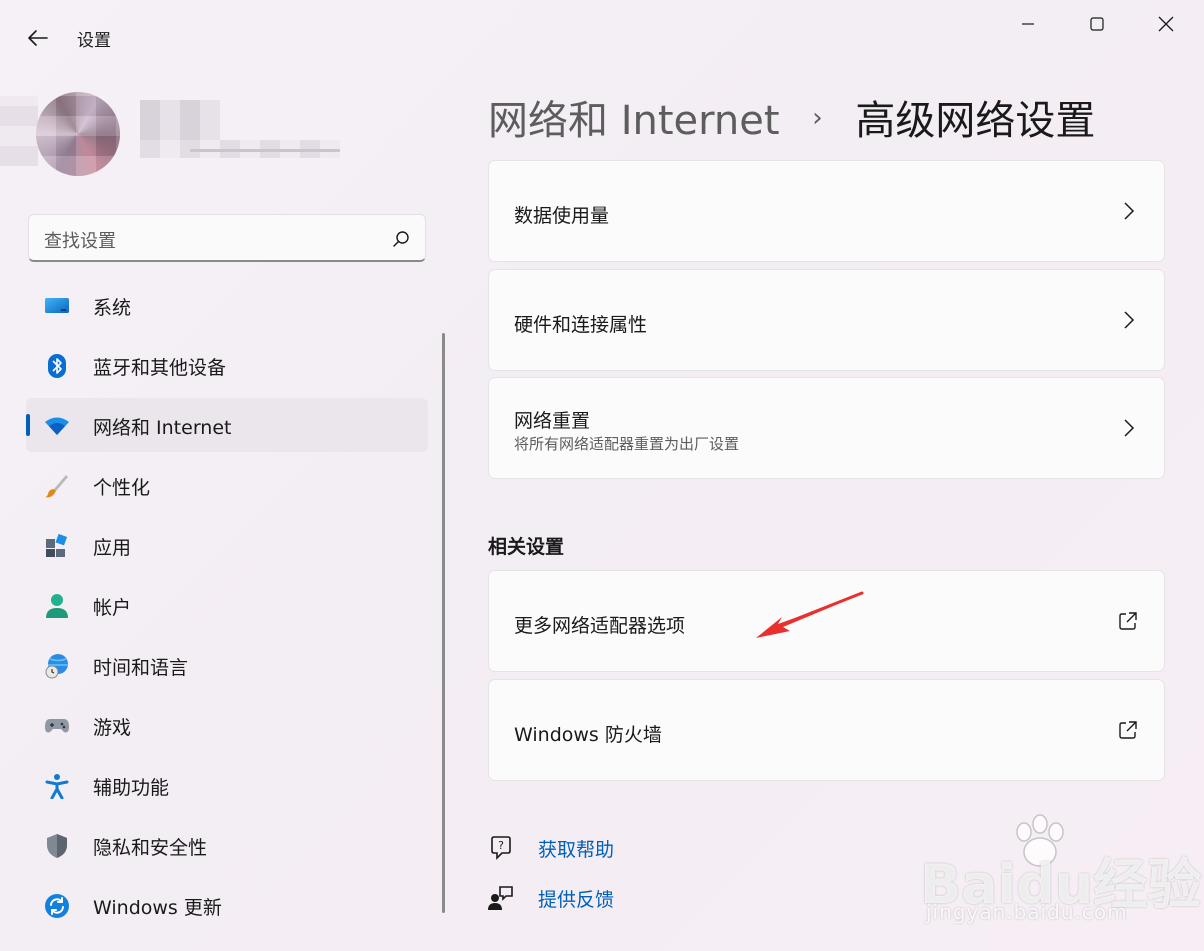 The image size is (1204, 951). Describe the element at coordinates (634, 121) in the screenshot. I see `breadcrumb-parent: 网络和 Internet` at that location.